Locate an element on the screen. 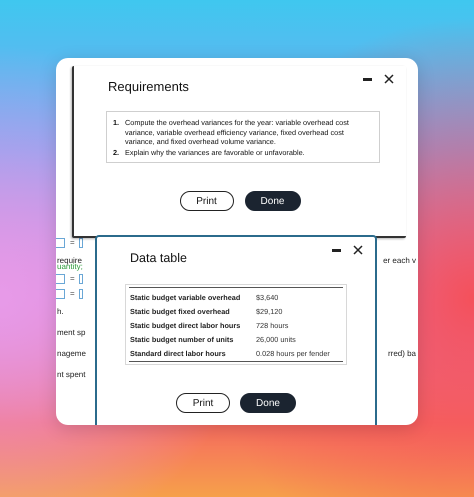 The height and width of the screenshot is (497, 474). page-text: nageme is located at coordinates (71, 353).